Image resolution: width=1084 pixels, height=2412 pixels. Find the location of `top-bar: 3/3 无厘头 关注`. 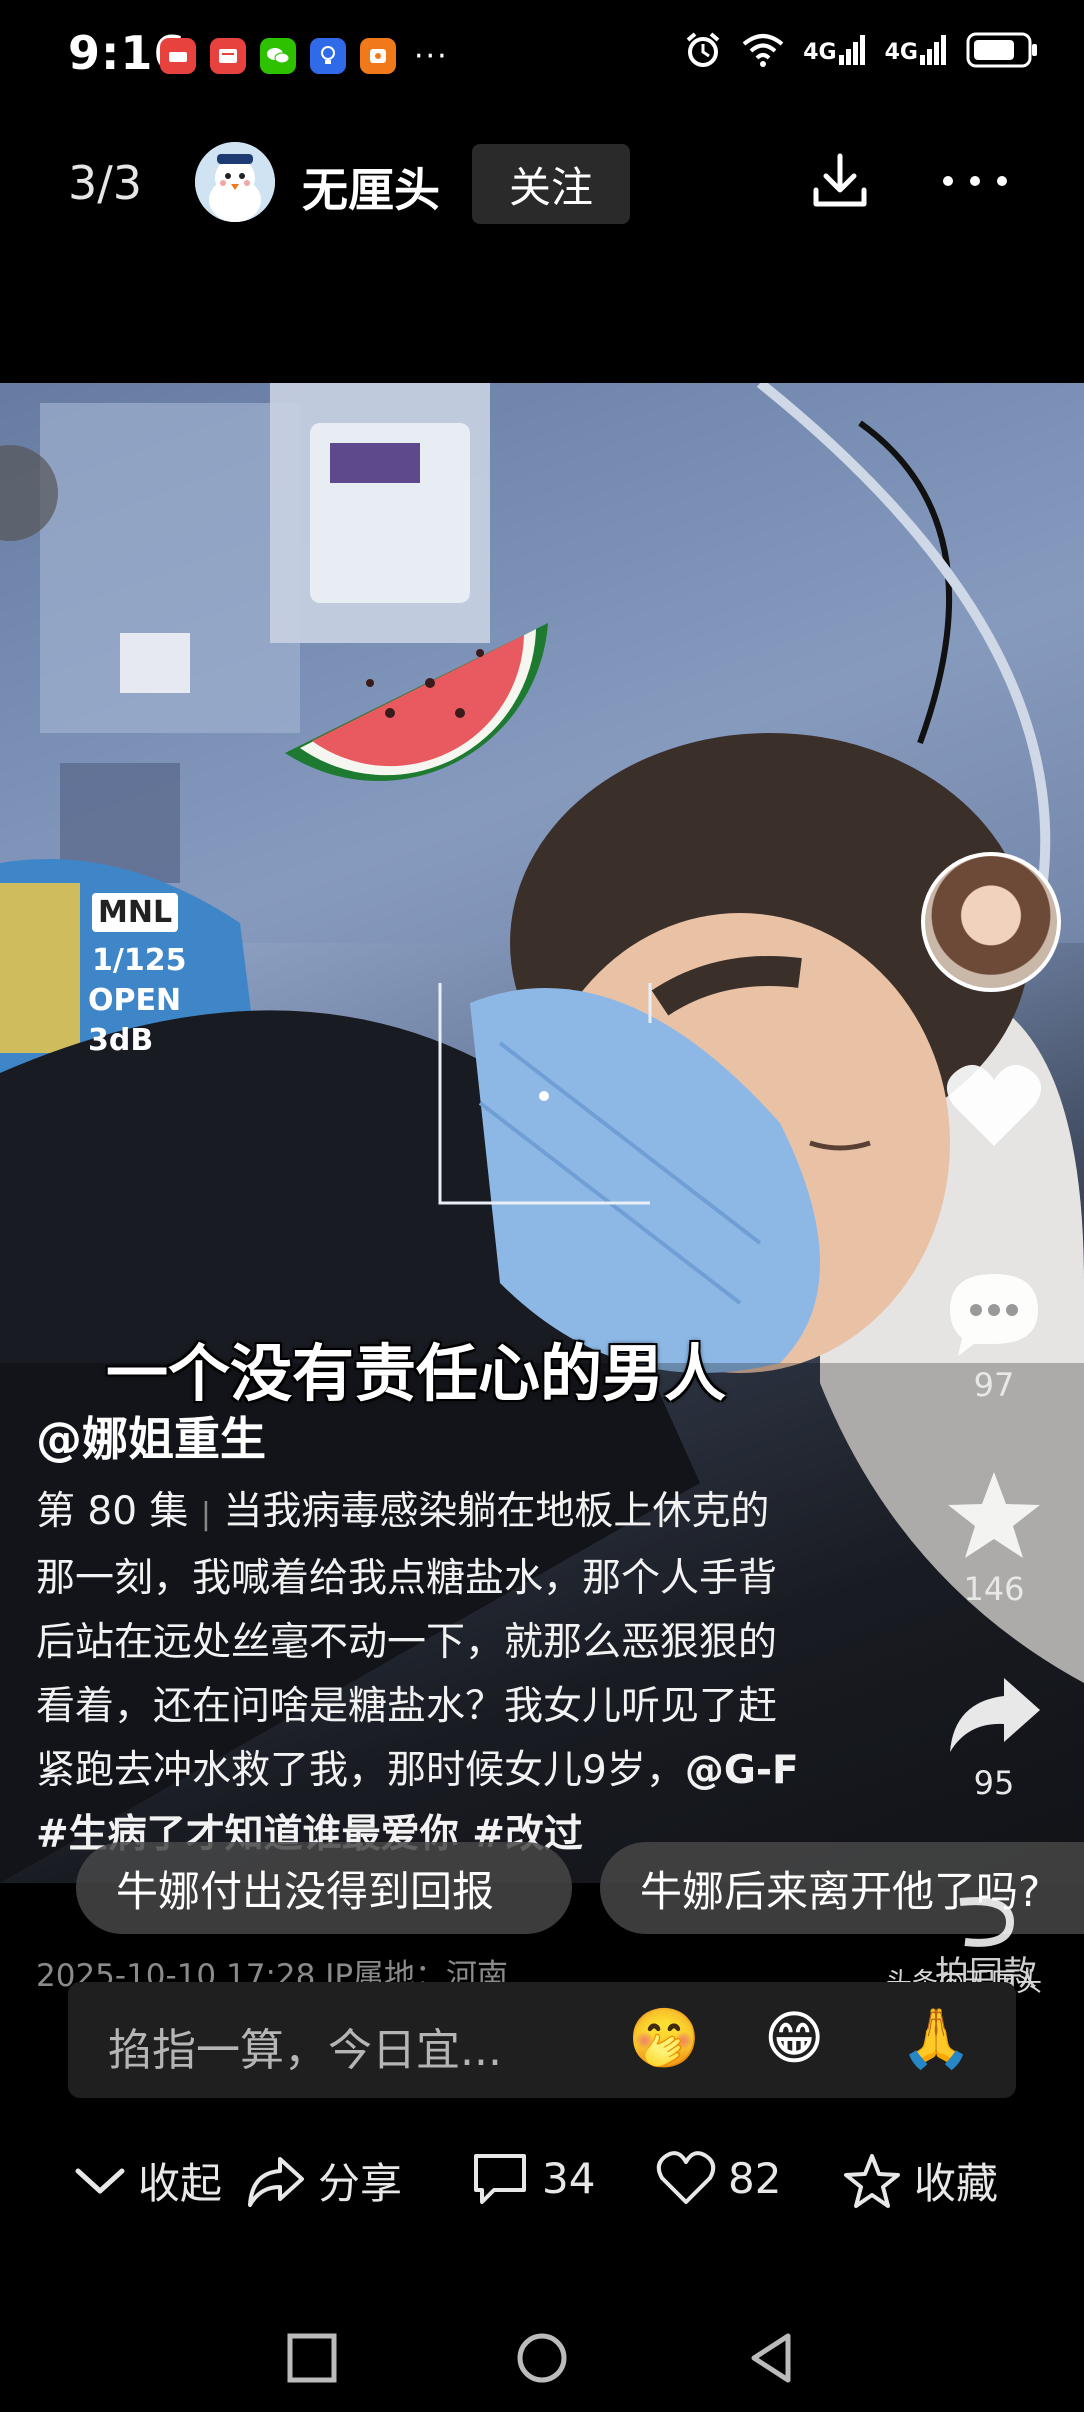

top-bar: 3/3 无厘头 关注 is located at coordinates (542, 185).